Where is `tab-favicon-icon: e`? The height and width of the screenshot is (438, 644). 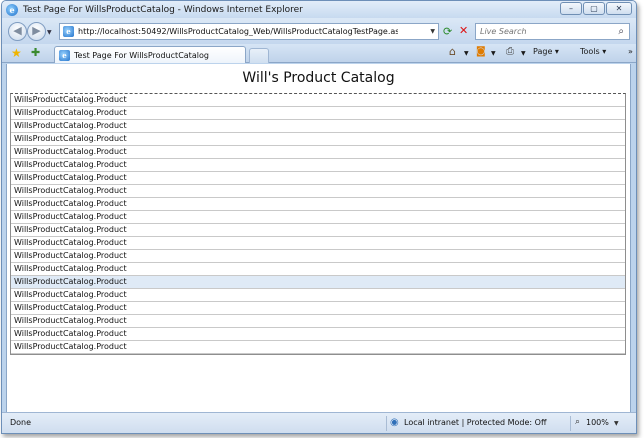
tab-favicon-icon: e is located at coordinates (64, 55).